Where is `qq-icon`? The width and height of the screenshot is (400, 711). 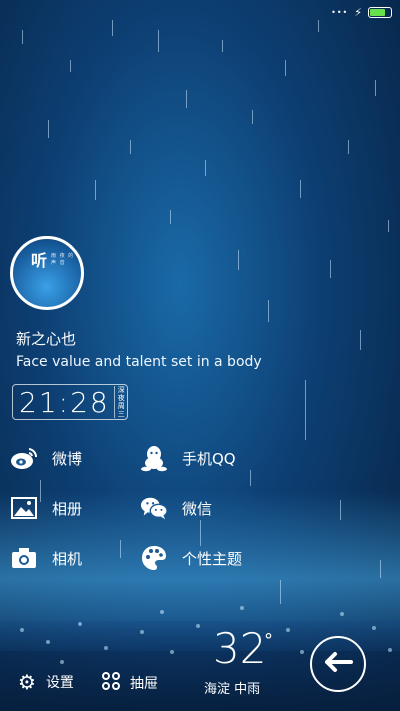
qq-icon is located at coordinates (154, 458).